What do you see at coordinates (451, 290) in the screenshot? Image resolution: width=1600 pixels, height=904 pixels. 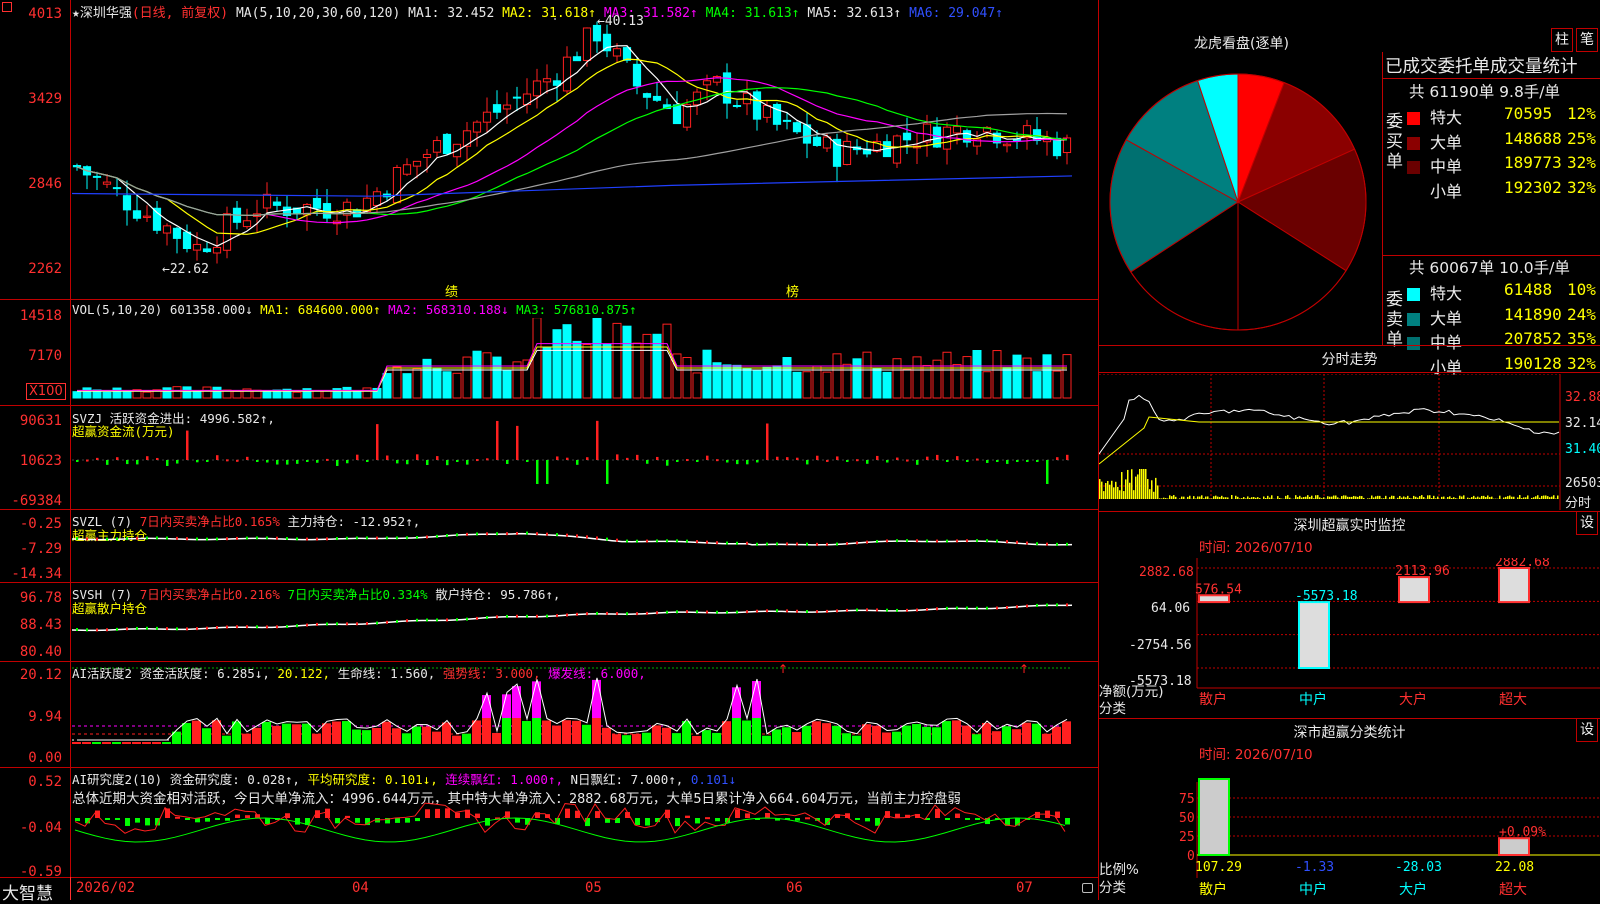 I see `event-mark-earnings: 绩` at bounding box center [451, 290].